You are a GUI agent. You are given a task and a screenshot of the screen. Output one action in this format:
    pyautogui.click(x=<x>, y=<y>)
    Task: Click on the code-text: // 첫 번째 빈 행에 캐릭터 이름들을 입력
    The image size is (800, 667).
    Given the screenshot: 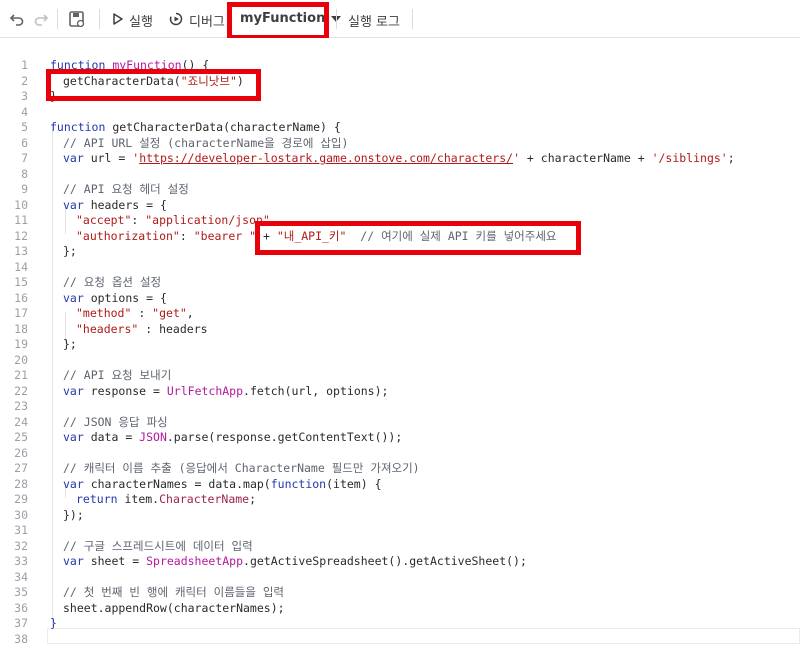 What is the action you would take?
    pyautogui.click(x=173, y=593)
    